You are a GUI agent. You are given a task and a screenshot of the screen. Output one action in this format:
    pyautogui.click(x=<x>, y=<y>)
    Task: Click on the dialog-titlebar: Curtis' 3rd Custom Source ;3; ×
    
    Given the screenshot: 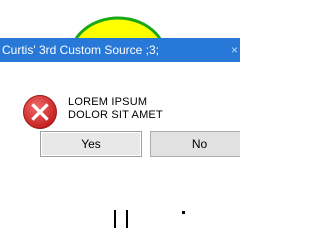 What is the action you would take?
    pyautogui.click(x=120, y=50)
    